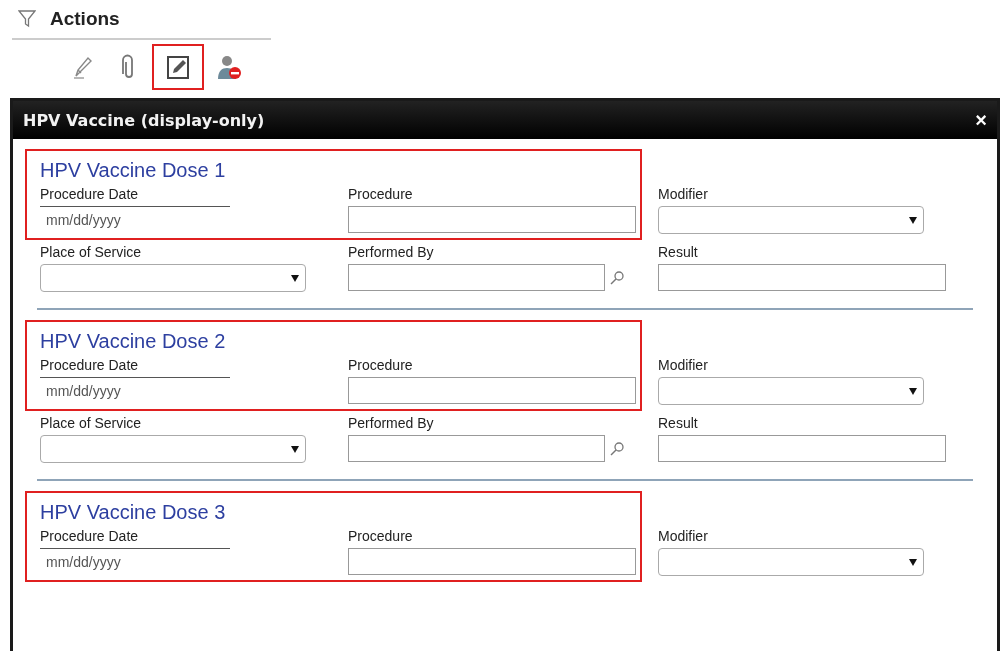  Describe the element at coordinates (144, 120) in the screenshot. I see `dialog-title: HPV Vaccine (display-only)` at that location.